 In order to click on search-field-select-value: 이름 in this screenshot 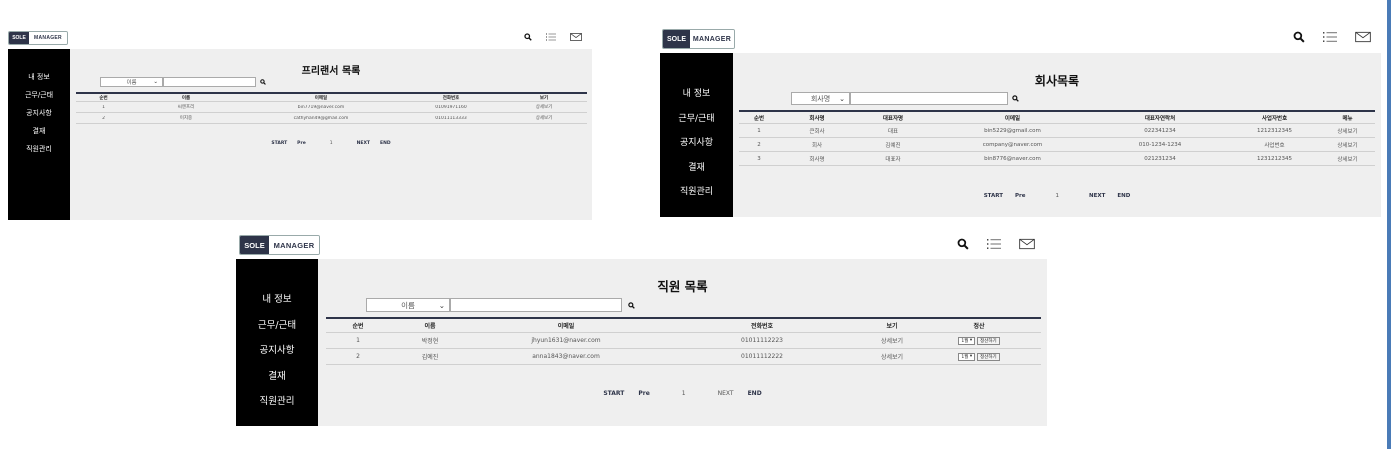, I will do `click(131, 83)`.